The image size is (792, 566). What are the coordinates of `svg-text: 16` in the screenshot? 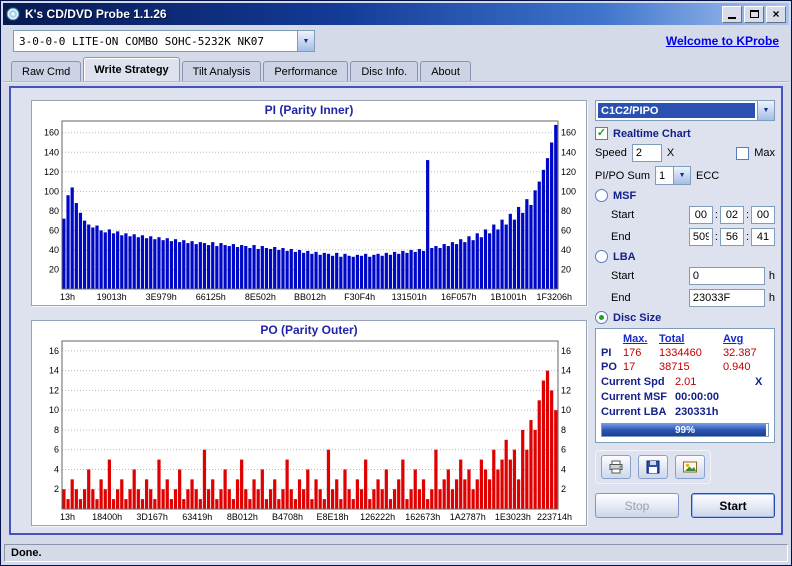 It's located at (566, 351).